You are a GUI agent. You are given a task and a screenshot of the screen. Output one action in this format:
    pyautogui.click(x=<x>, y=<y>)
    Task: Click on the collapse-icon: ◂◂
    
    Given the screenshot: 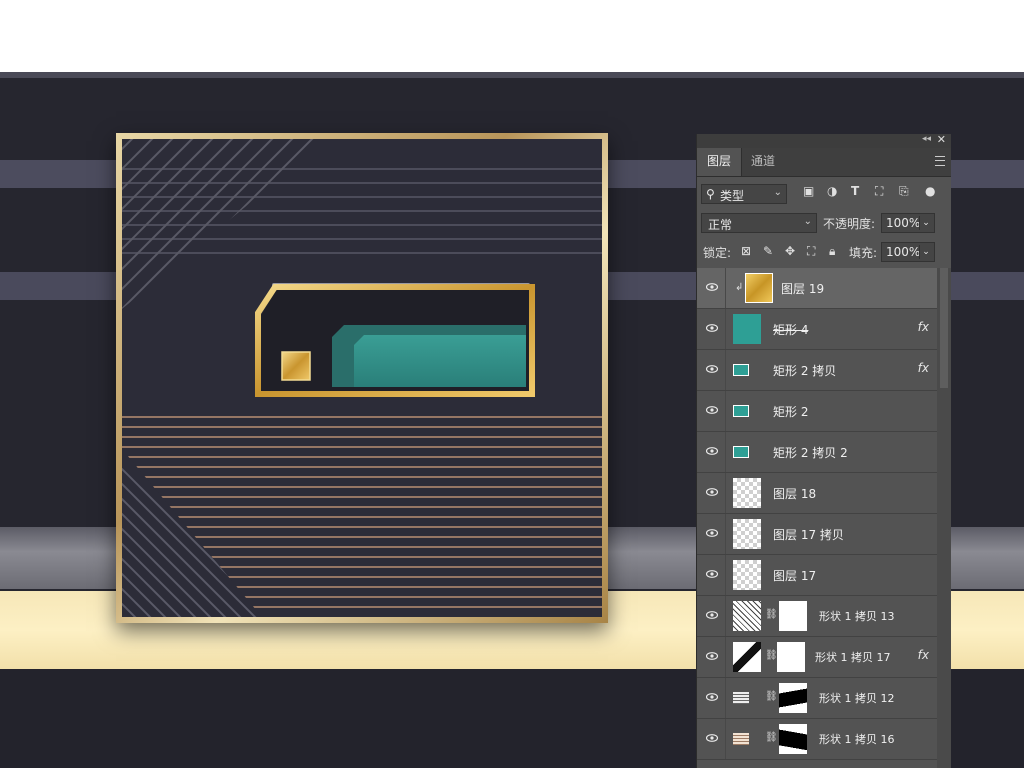 What is the action you would take?
    pyautogui.click(x=926, y=139)
    